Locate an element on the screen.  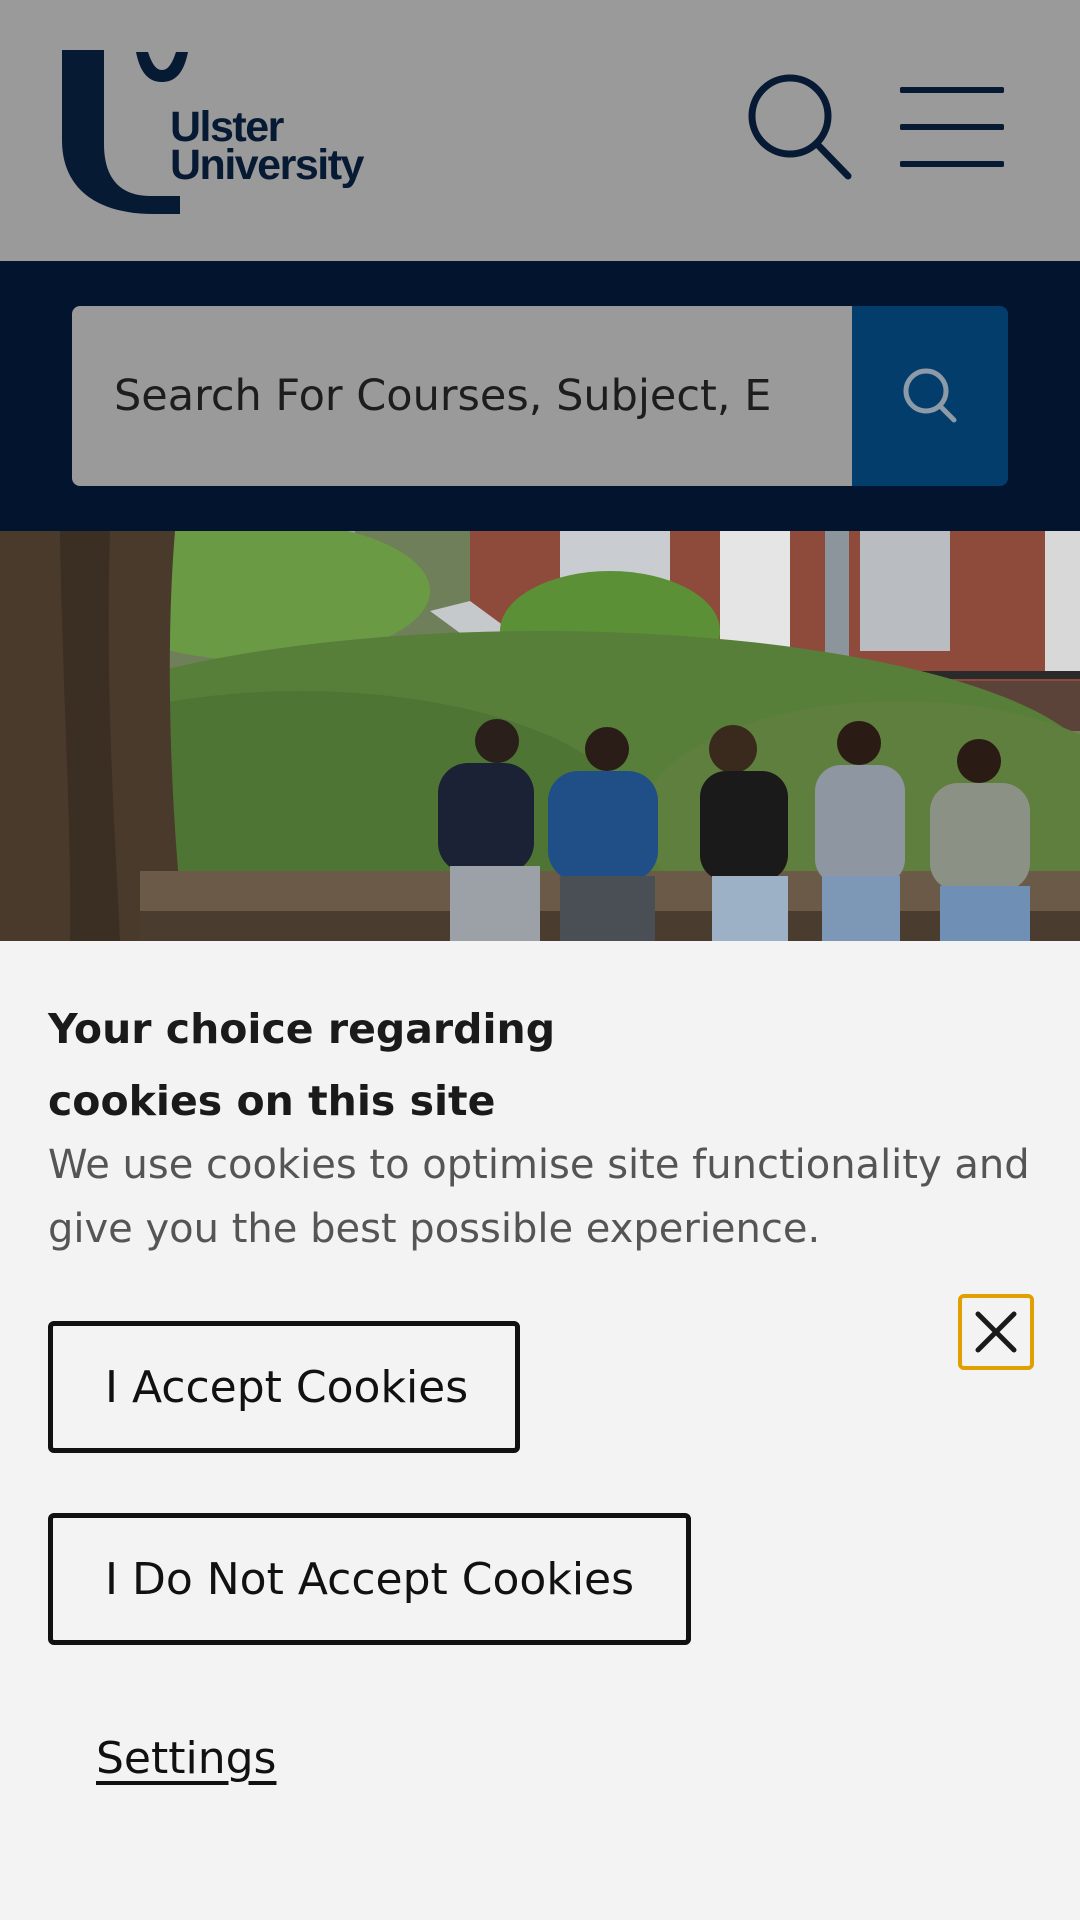
close-icon is located at coordinates (996, 1332).